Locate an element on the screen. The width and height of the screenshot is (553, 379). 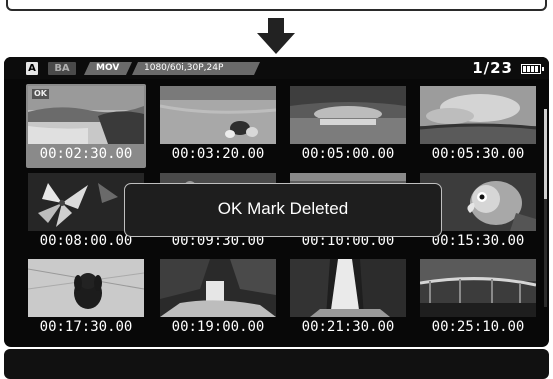
dog-grass-thumbnail-icon is located at coordinates (86, 288).